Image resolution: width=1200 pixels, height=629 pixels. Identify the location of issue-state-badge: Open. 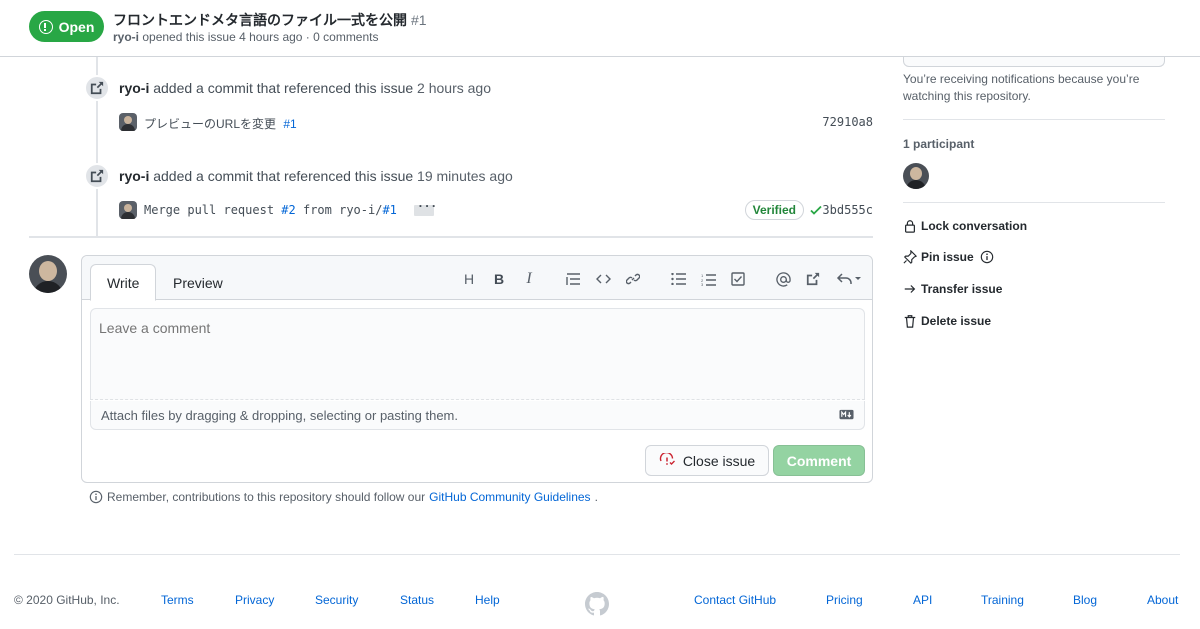
(66, 26).